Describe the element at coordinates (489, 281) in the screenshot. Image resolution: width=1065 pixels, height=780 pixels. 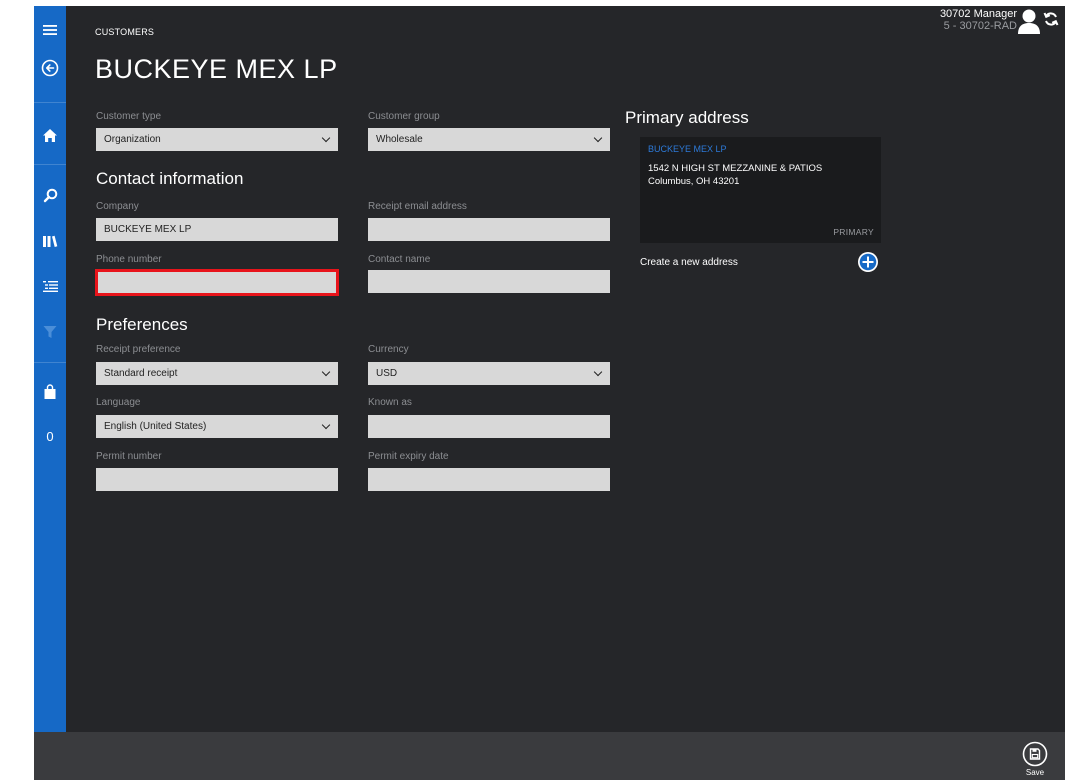
I see `contact-name-field` at that location.